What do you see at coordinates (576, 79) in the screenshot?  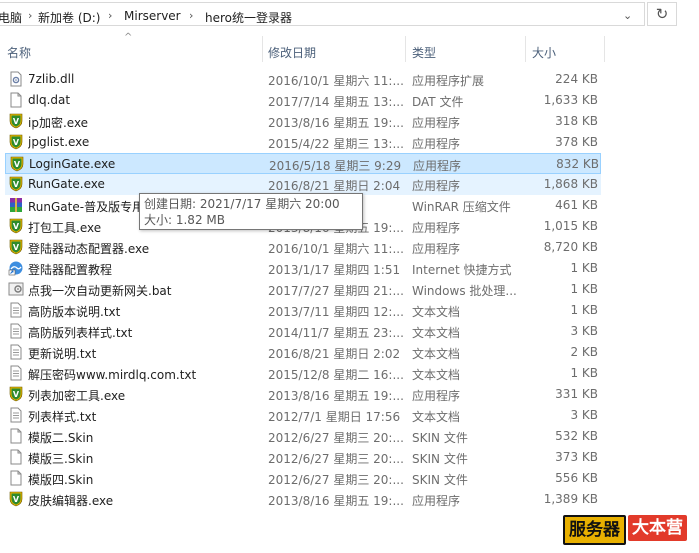 I see `file-size: 224 KB` at bounding box center [576, 79].